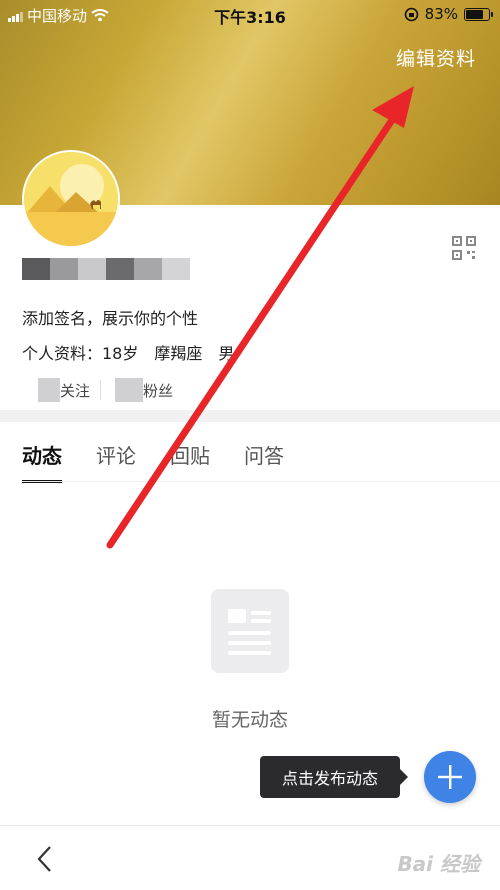 This screenshot has height=890, width=500. What do you see at coordinates (436, 57) in the screenshot?
I see `edit-profile-button: 编辑资料` at bounding box center [436, 57].